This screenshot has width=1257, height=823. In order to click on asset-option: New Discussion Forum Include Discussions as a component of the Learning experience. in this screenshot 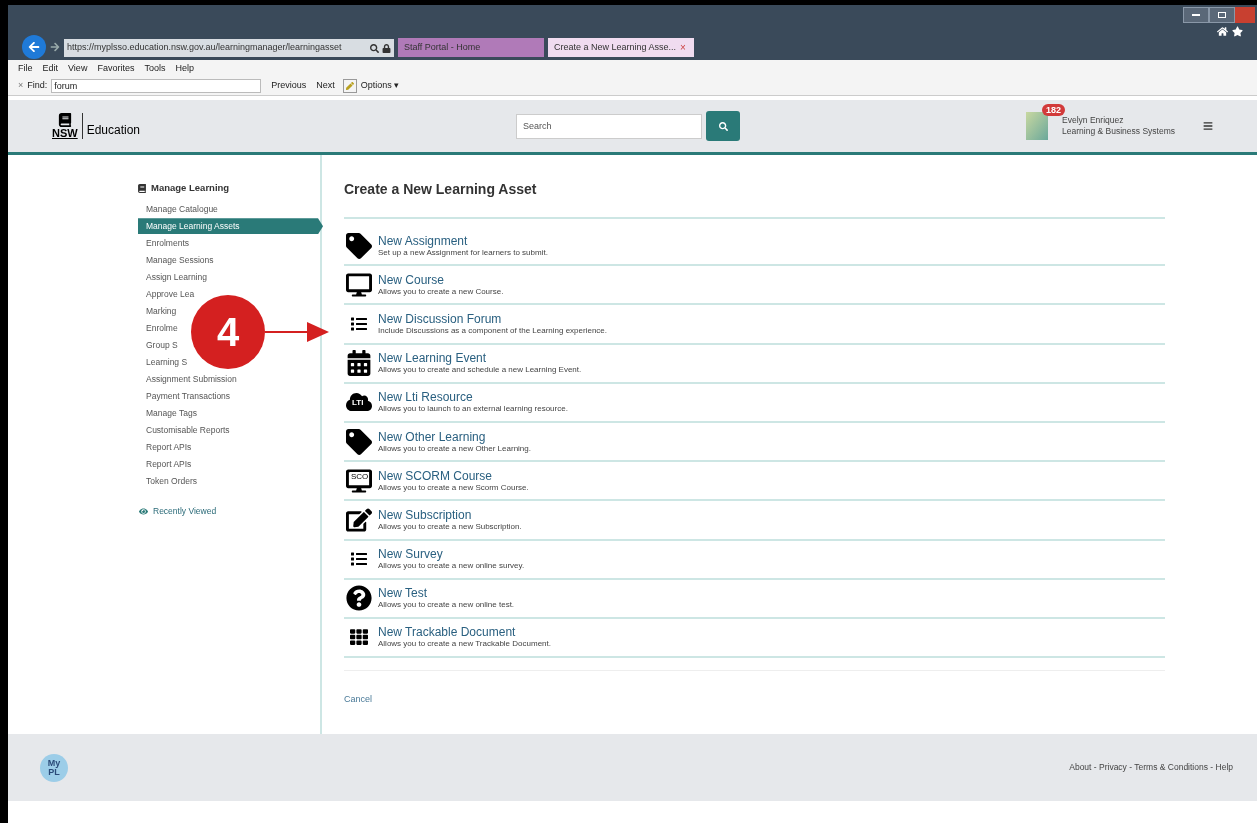, I will do `click(754, 325)`.